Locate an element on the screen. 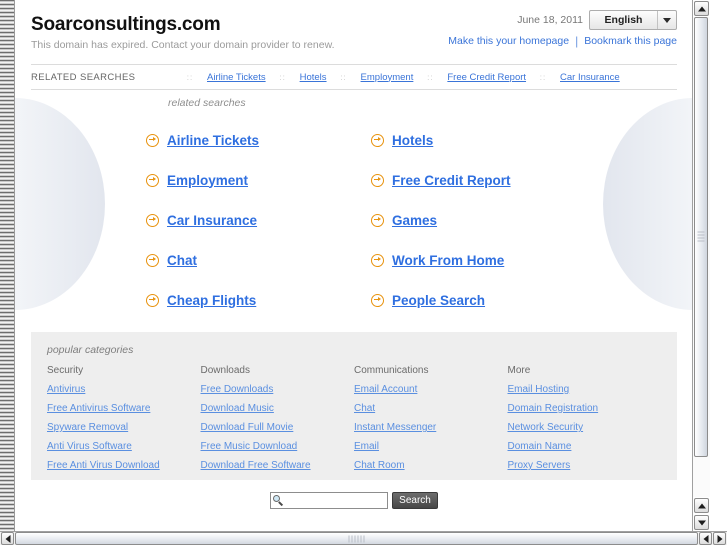 The image size is (727, 545). decorative-circle-left is located at coordinates (60, 204).